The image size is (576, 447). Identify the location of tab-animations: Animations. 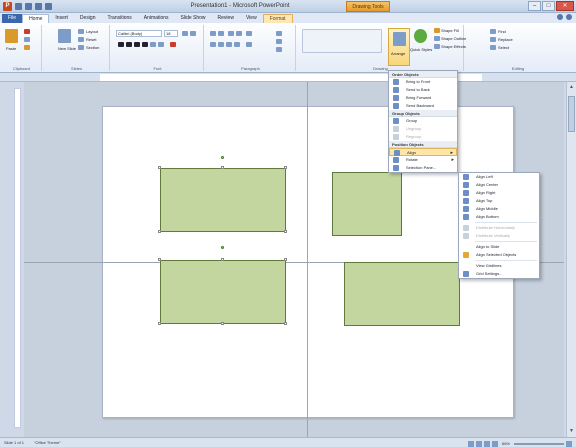
(156, 18).